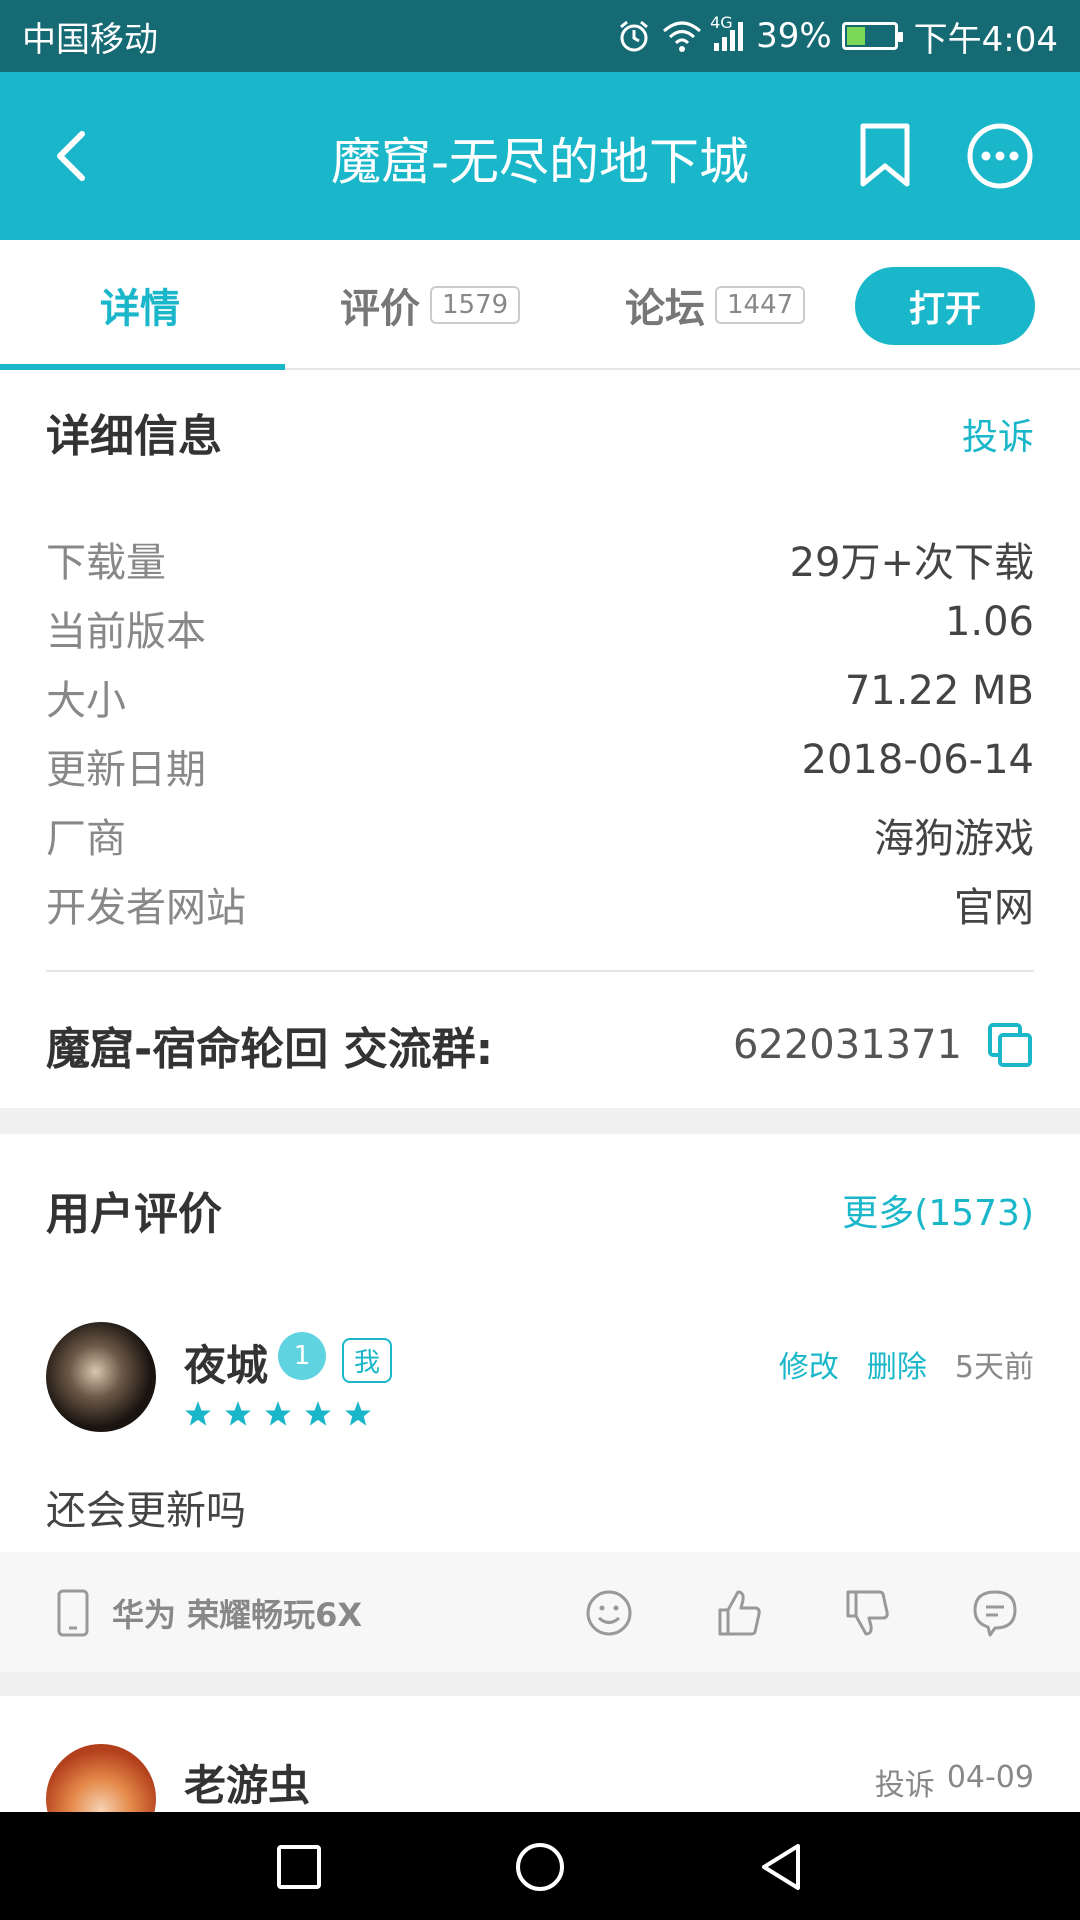 This screenshot has height=1920, width=1080. I want to click on battery-icon, so click(872, 36).